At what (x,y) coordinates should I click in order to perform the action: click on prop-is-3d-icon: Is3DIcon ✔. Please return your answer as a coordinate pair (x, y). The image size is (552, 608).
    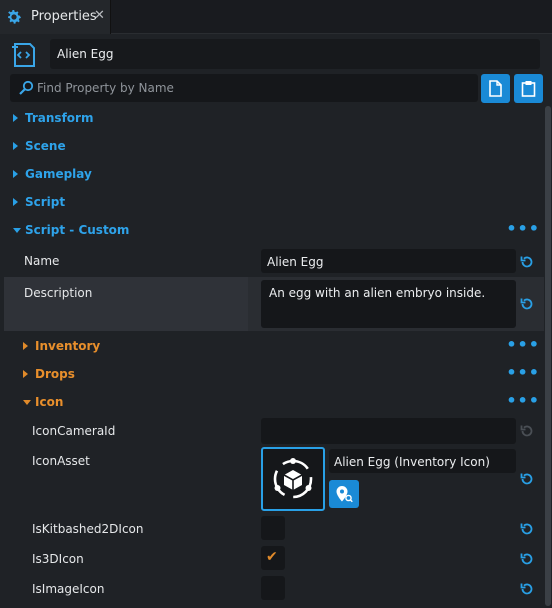
    Looking at the image, I should click on (274, 559).